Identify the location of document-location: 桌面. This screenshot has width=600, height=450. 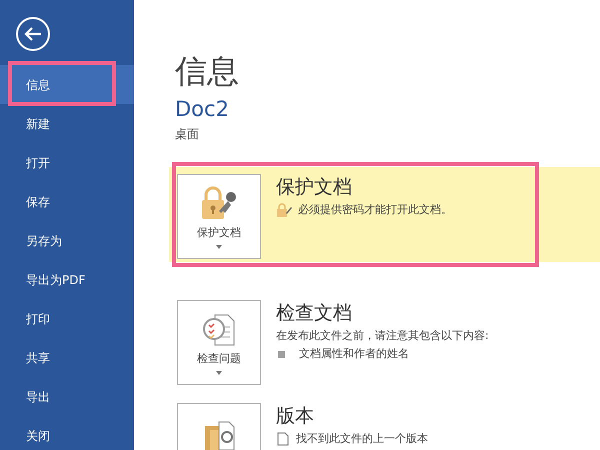
(187, 134).